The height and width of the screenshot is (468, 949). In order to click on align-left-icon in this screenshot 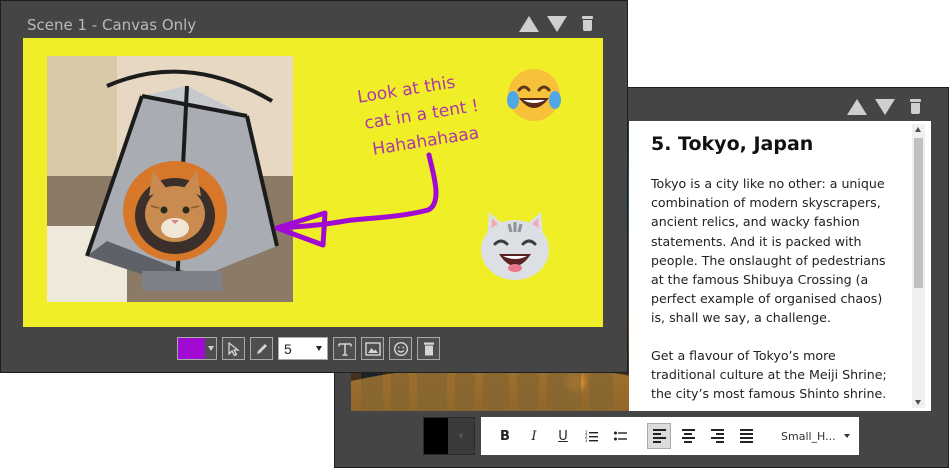, I will do `click(659, 436)`.